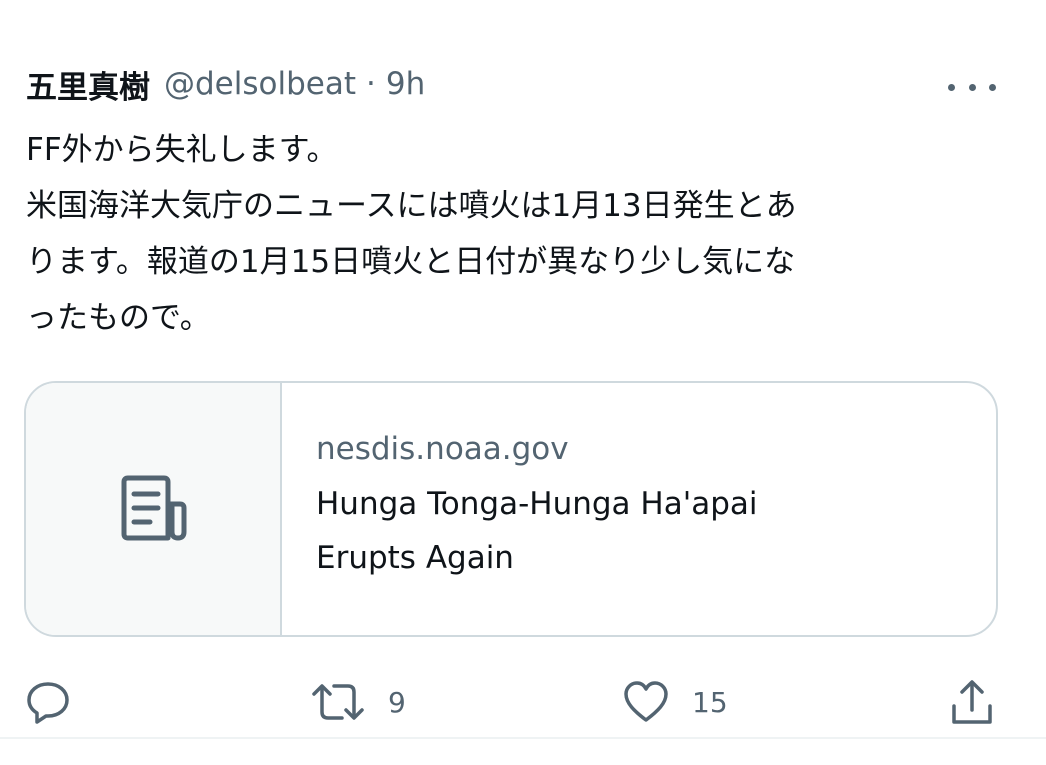 The width and height of the screenshot is (1046, 765). I want to click on tweet-timestamp: 9h, so click(405, 84).